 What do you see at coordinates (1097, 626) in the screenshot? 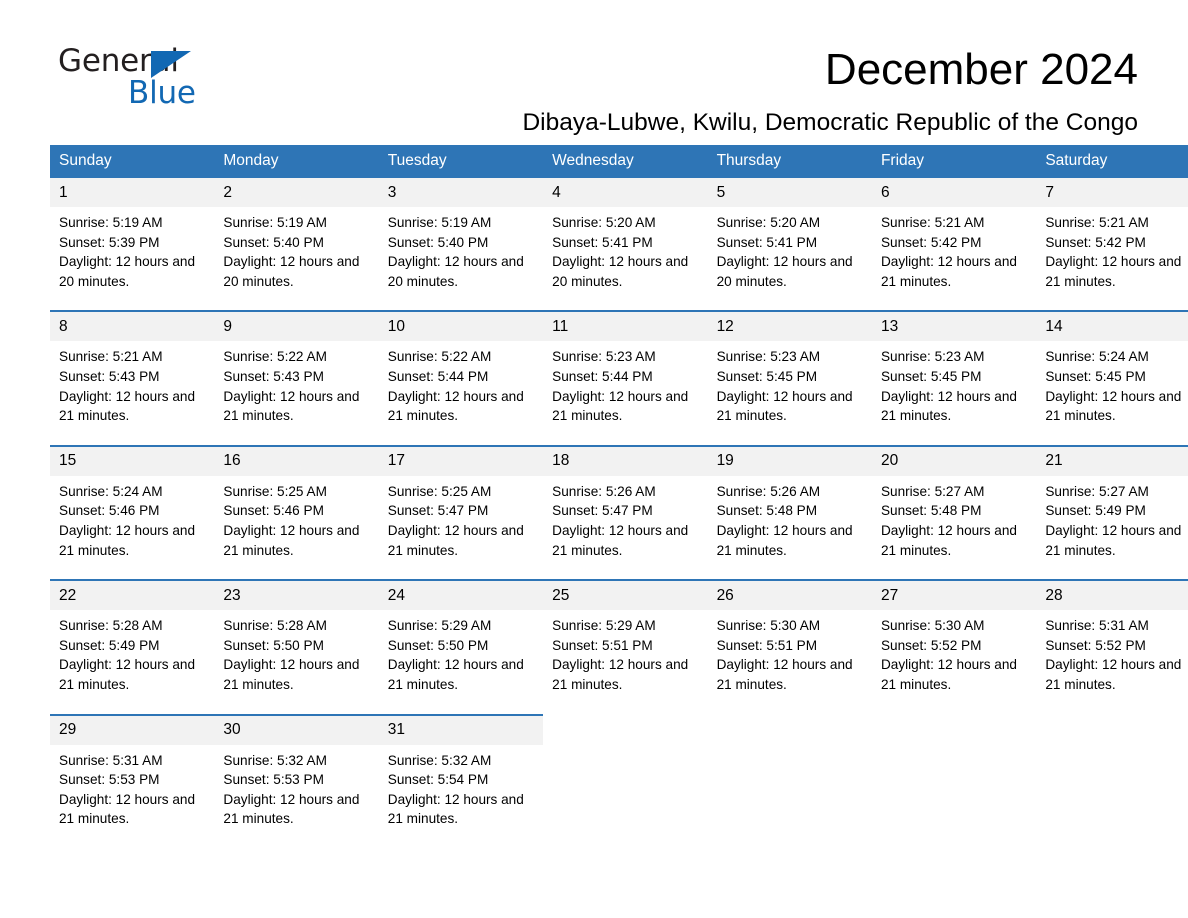
I see `sunrise-text: Sunrise: 5:31 AM` at bounding box center [1097, 626].